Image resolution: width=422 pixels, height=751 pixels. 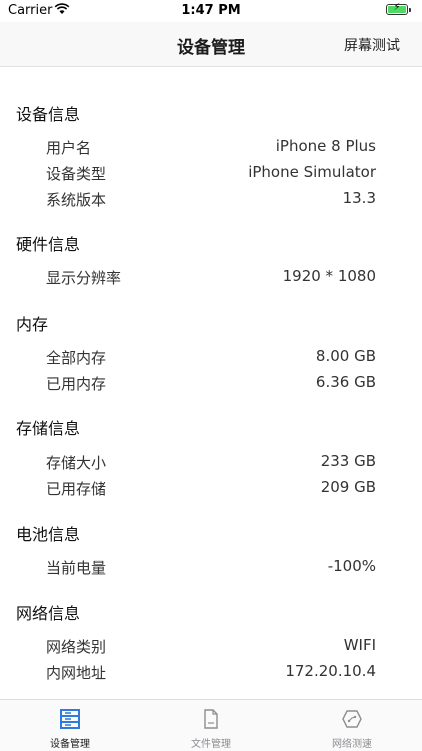 What do you see at coordinates (48, 534) in the screenshot?
I see `section-title-battery: 电池信息` at bounding box center [48, 534].